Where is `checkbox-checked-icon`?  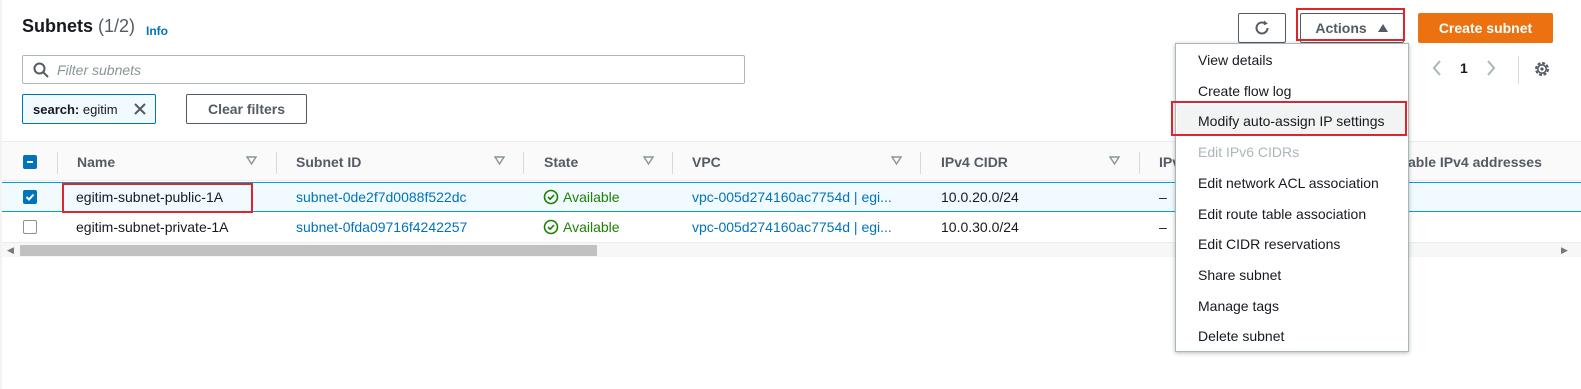 checkbox-checked-icon is located at coordinates (30, 197).